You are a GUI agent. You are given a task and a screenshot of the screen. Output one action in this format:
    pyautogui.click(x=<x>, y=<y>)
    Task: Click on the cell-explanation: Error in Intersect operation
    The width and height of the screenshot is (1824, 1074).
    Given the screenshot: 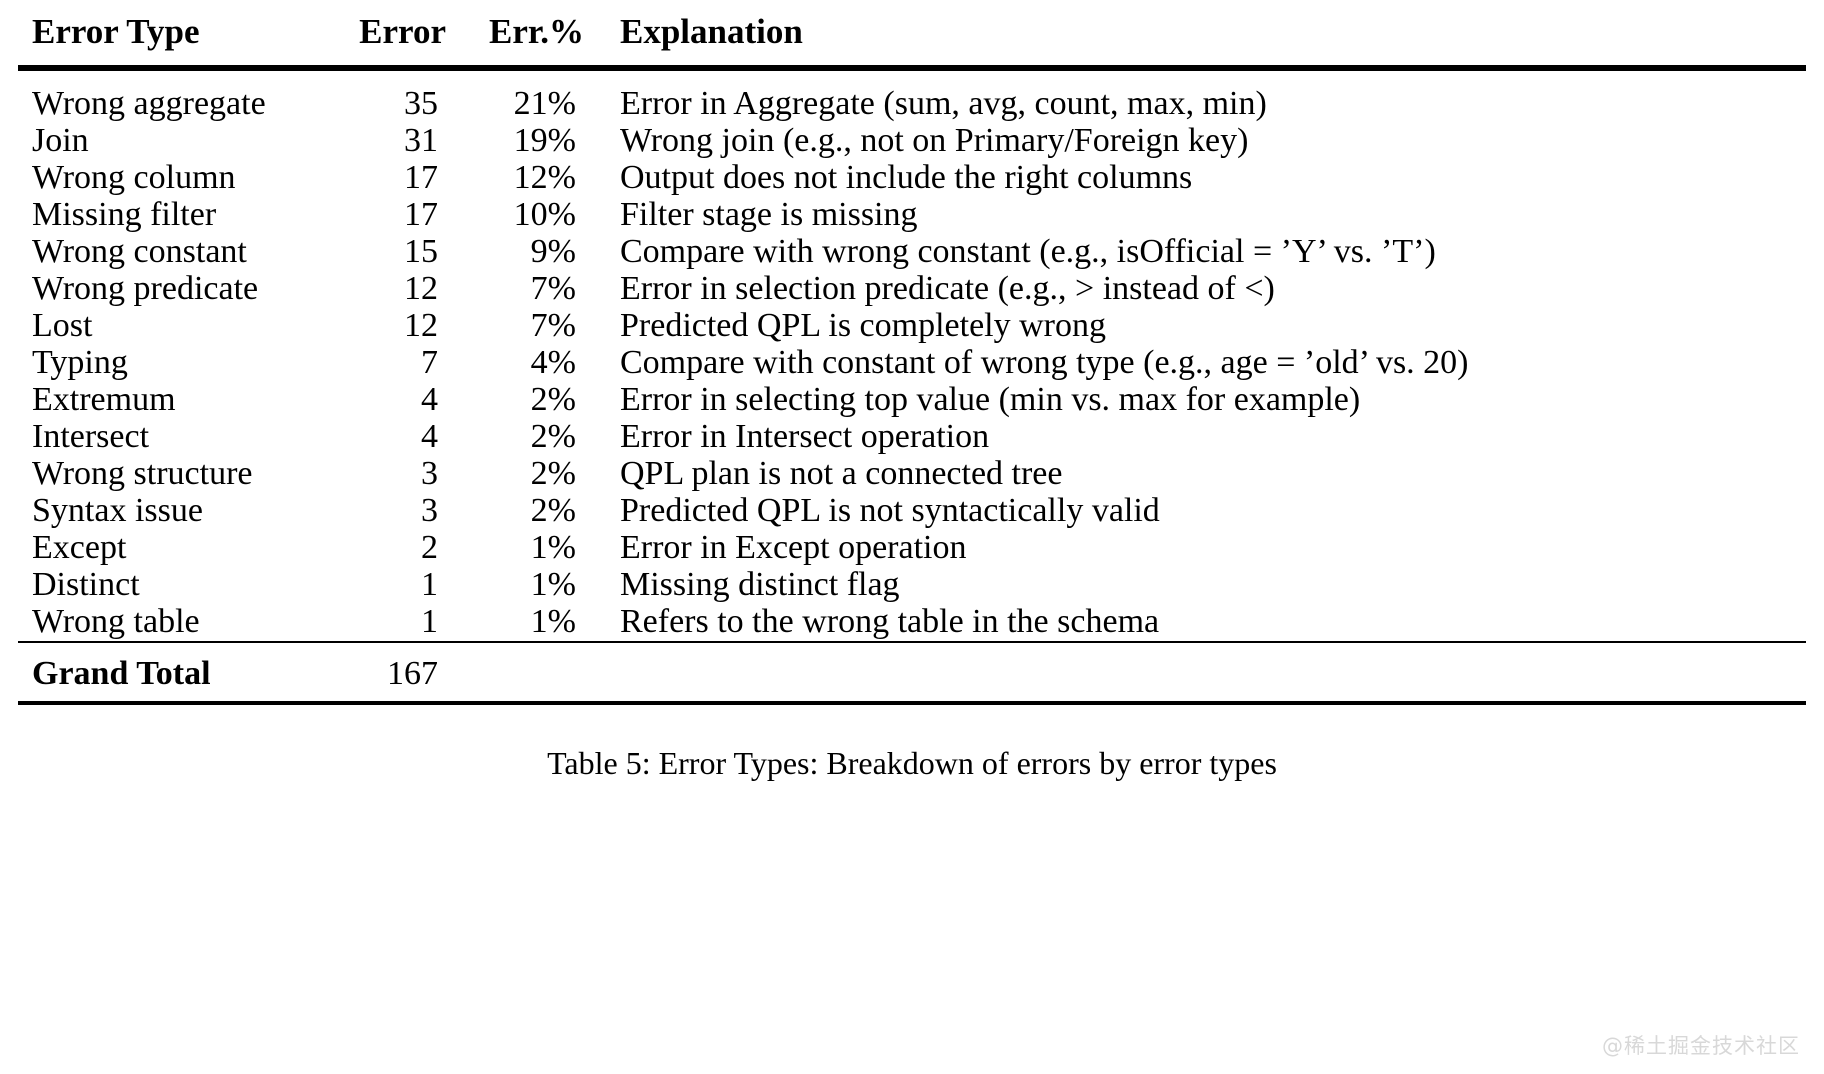 What is the action you would take?
    pyautogui.click(x=805, y=436)
    